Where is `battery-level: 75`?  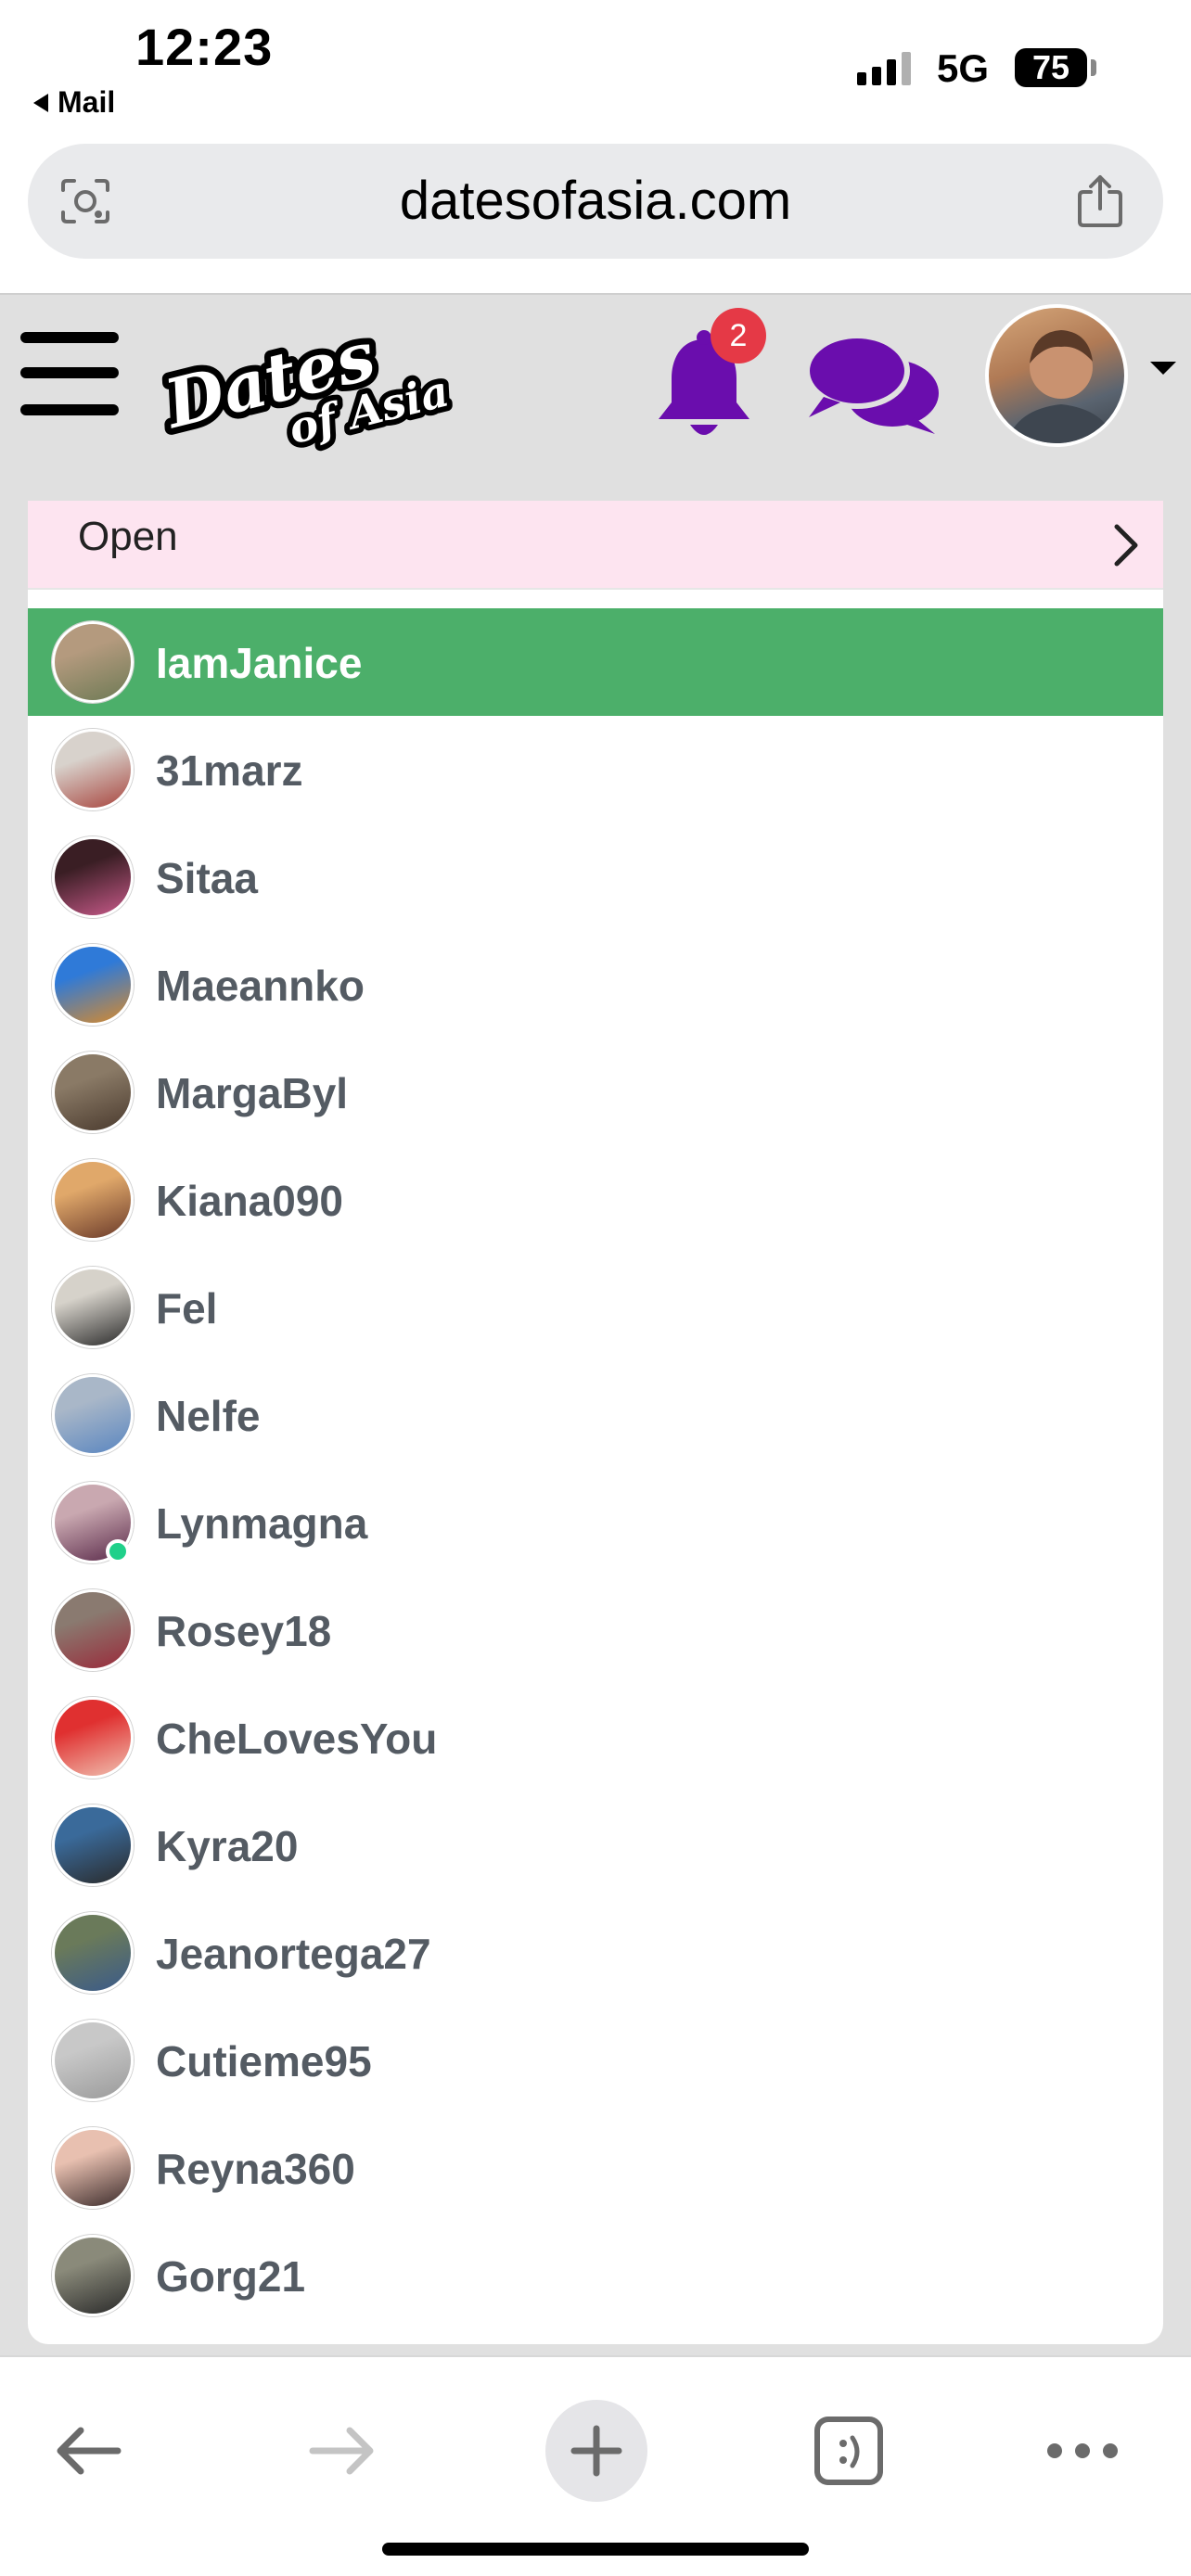 battery-level: 75 is located at coordinates (1051, 67).